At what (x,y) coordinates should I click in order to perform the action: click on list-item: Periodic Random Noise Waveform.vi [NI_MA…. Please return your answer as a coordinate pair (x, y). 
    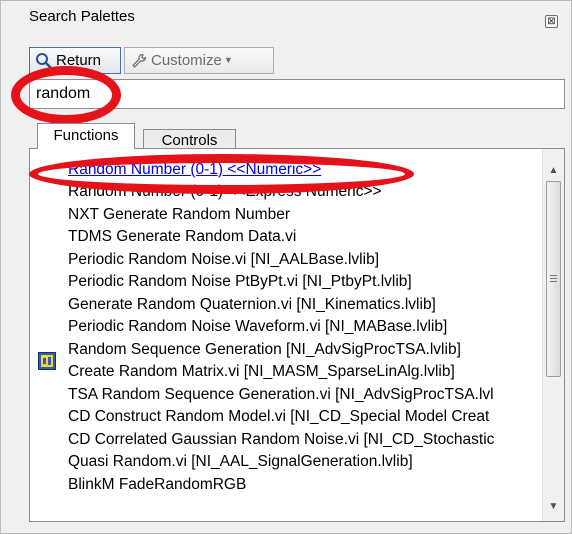
    Looking at the image, I should click on (305, 327).